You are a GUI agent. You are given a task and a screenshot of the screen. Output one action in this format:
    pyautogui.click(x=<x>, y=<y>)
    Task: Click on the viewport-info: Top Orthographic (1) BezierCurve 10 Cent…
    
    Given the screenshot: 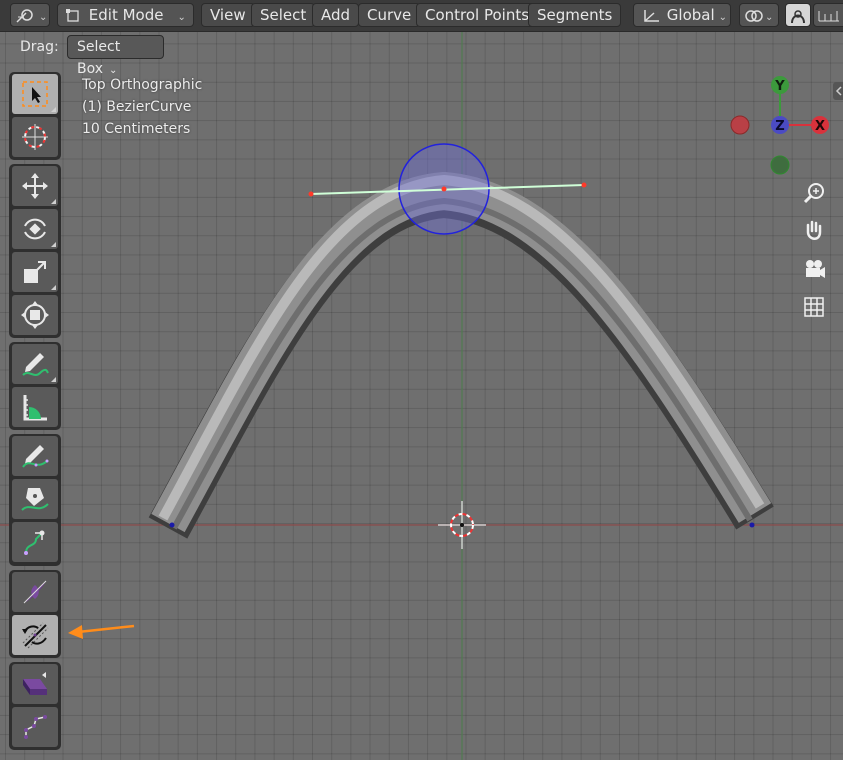 What is the action you would take?
    pyautogui.click(x=142, y=107)
    